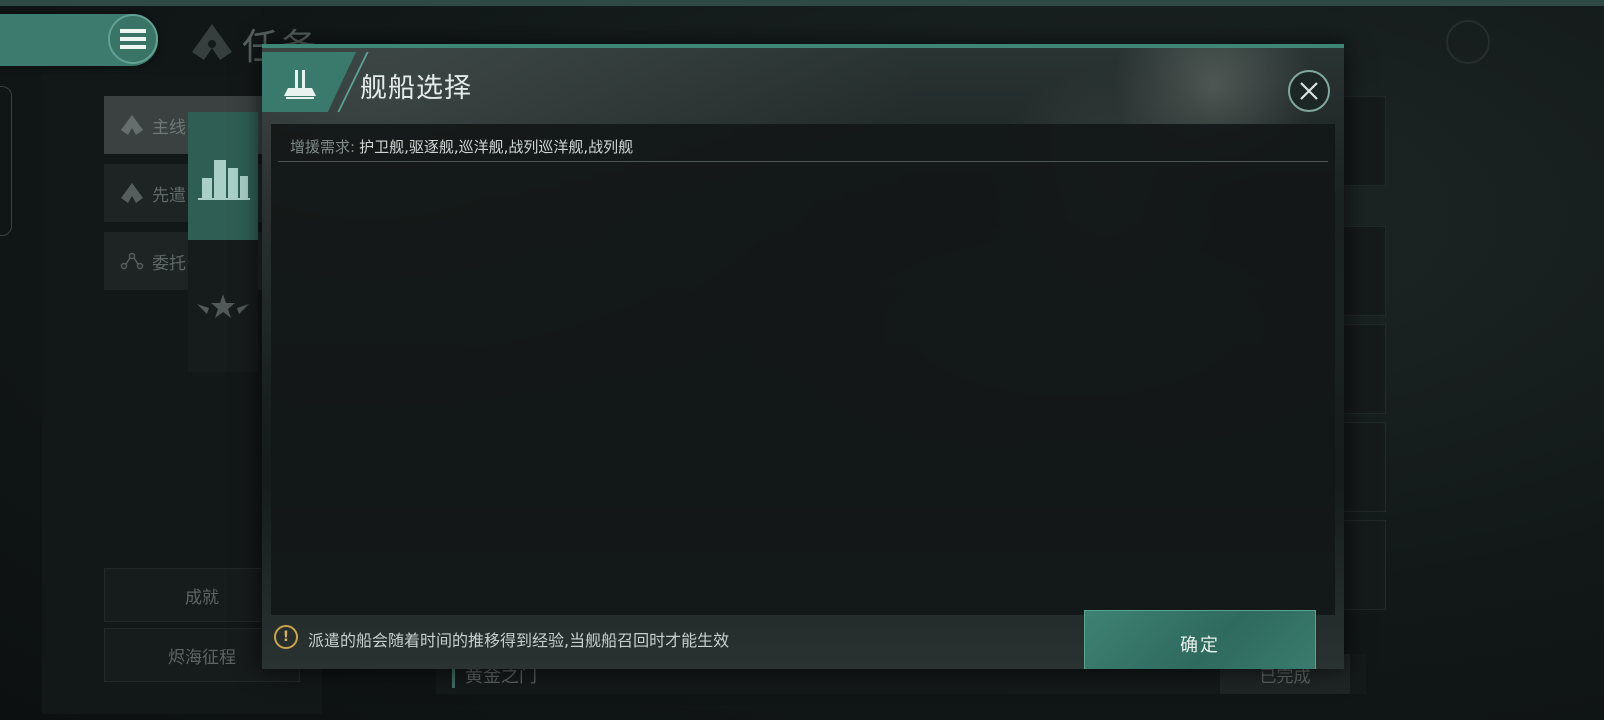  Describe the element at coordinates (519, 640) in the screenshot. I see `warning-text: 派遣的船会随着时间的推移得到经验,当舰船召回时才能生效` at that location.